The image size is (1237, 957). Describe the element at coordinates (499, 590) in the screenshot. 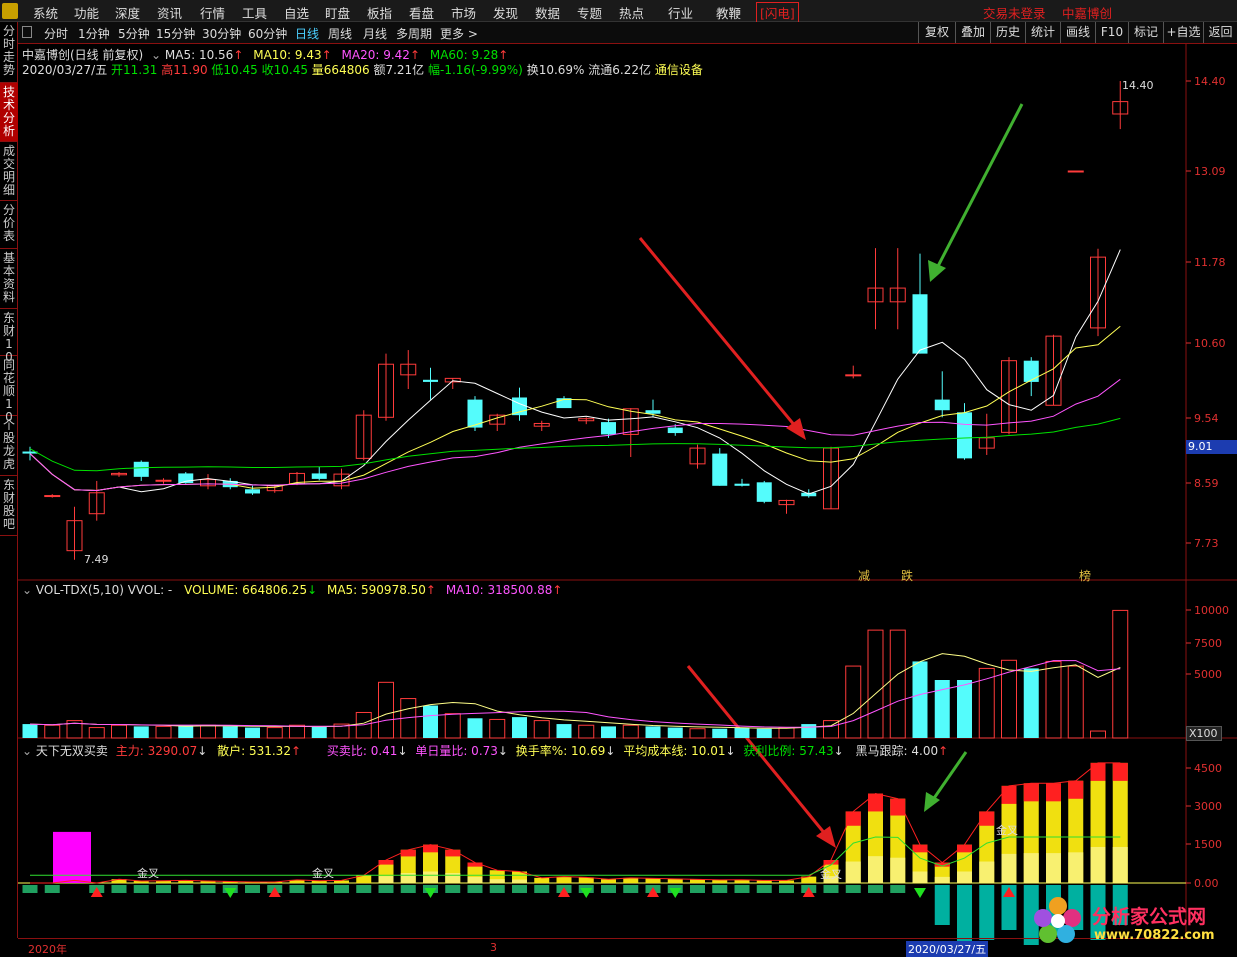

I see `volume-ma10: MA10: 318500.88` at that location.